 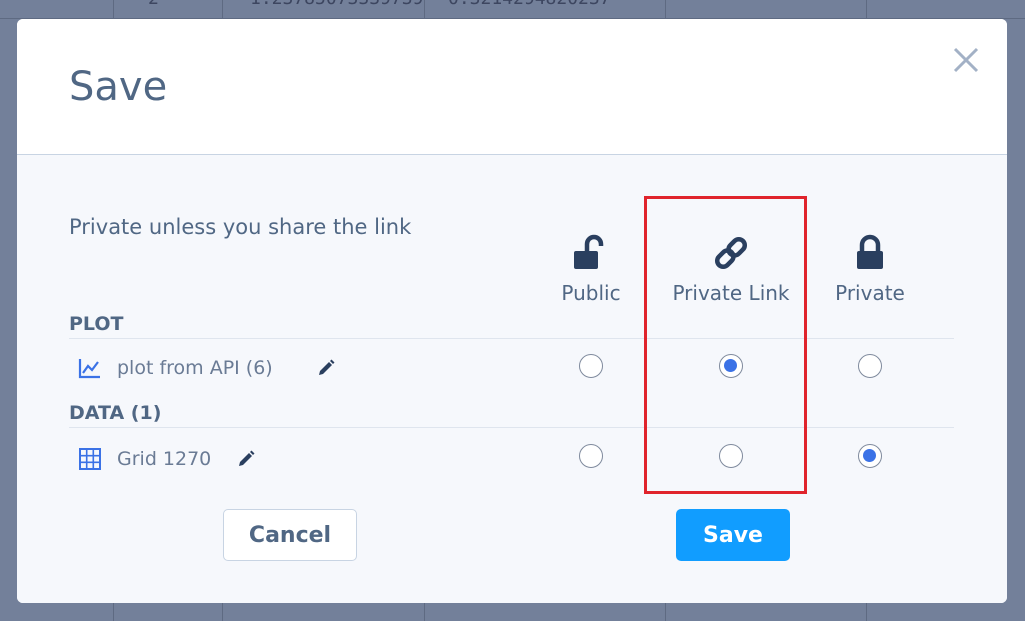 I want to click on save-button: Save, so click(x=733, y=535).